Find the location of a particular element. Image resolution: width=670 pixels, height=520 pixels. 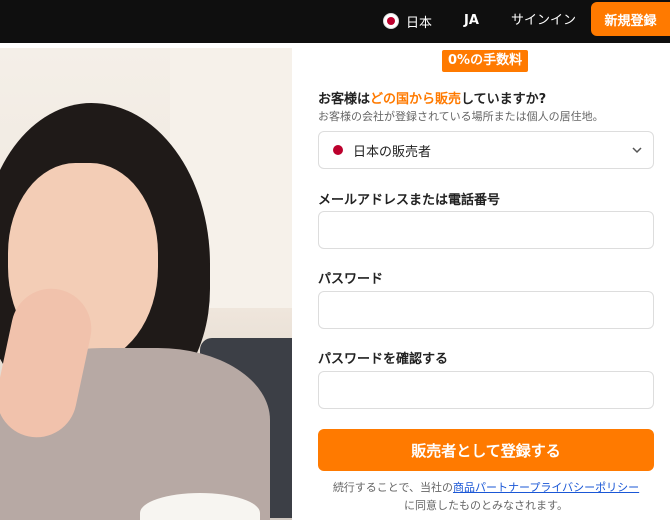

country-select: 日本の販売者 is located at coordinates (486, 150).